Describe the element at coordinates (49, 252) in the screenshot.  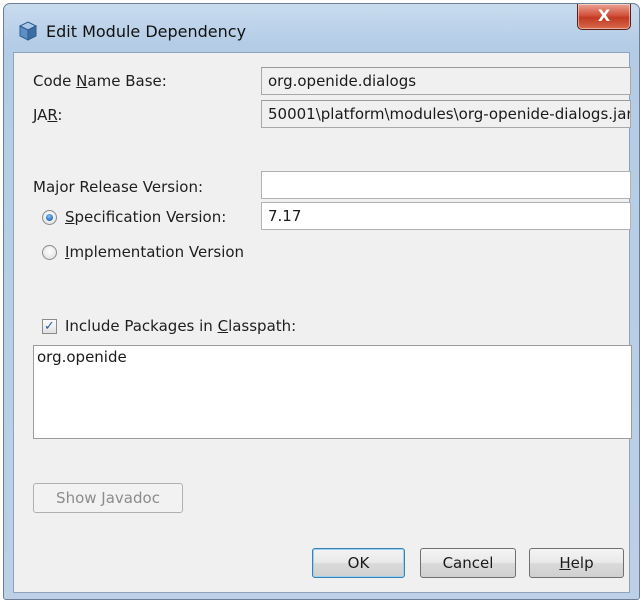
I see `implementation-version-radio` at that location.